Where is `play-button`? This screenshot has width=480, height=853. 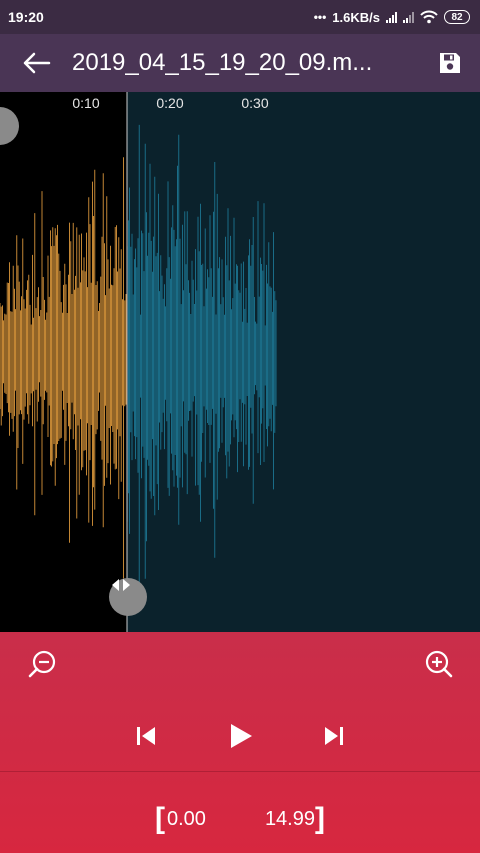 play-button is located at coordinates (240, 736).